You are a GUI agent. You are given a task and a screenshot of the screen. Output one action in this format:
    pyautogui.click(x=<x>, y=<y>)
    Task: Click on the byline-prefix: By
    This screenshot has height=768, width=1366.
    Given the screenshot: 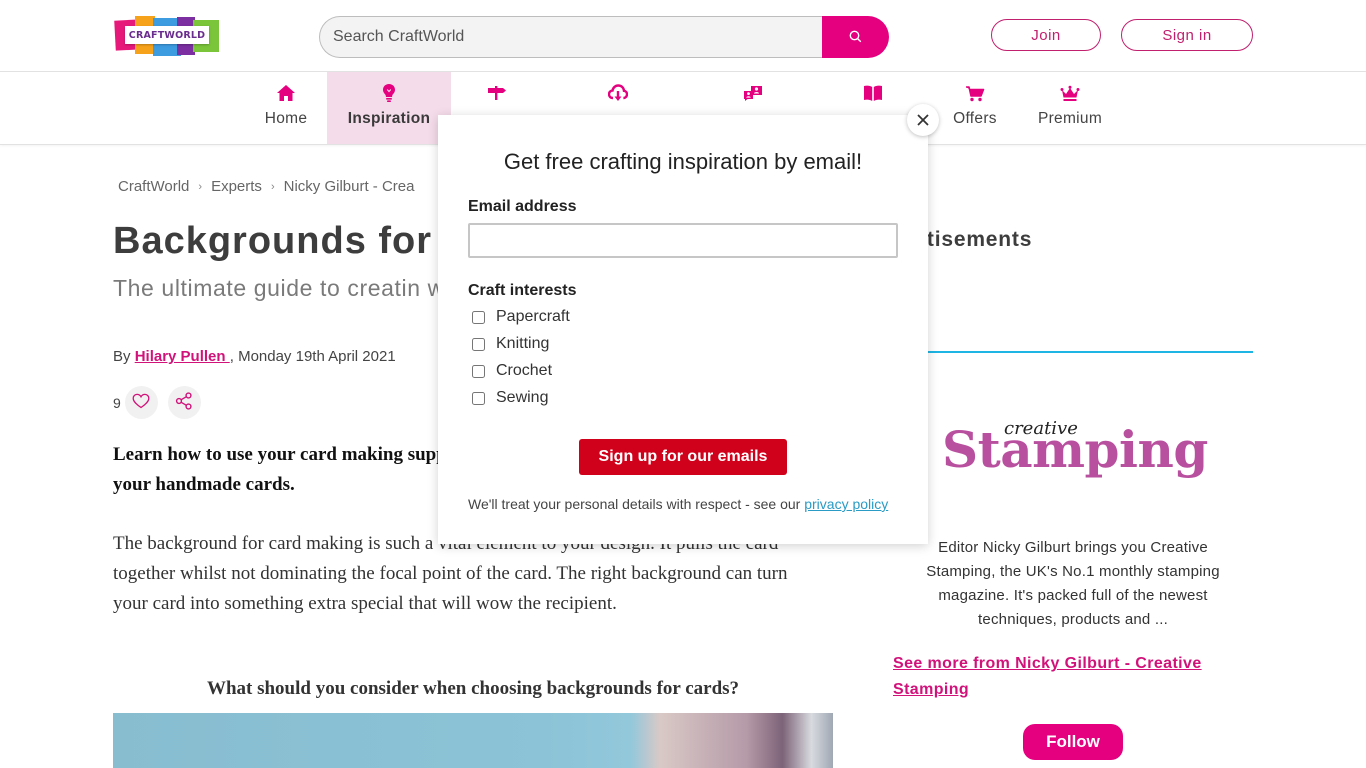 What is the action you would take?
    pyautogui.click(x=124, y=356)
    